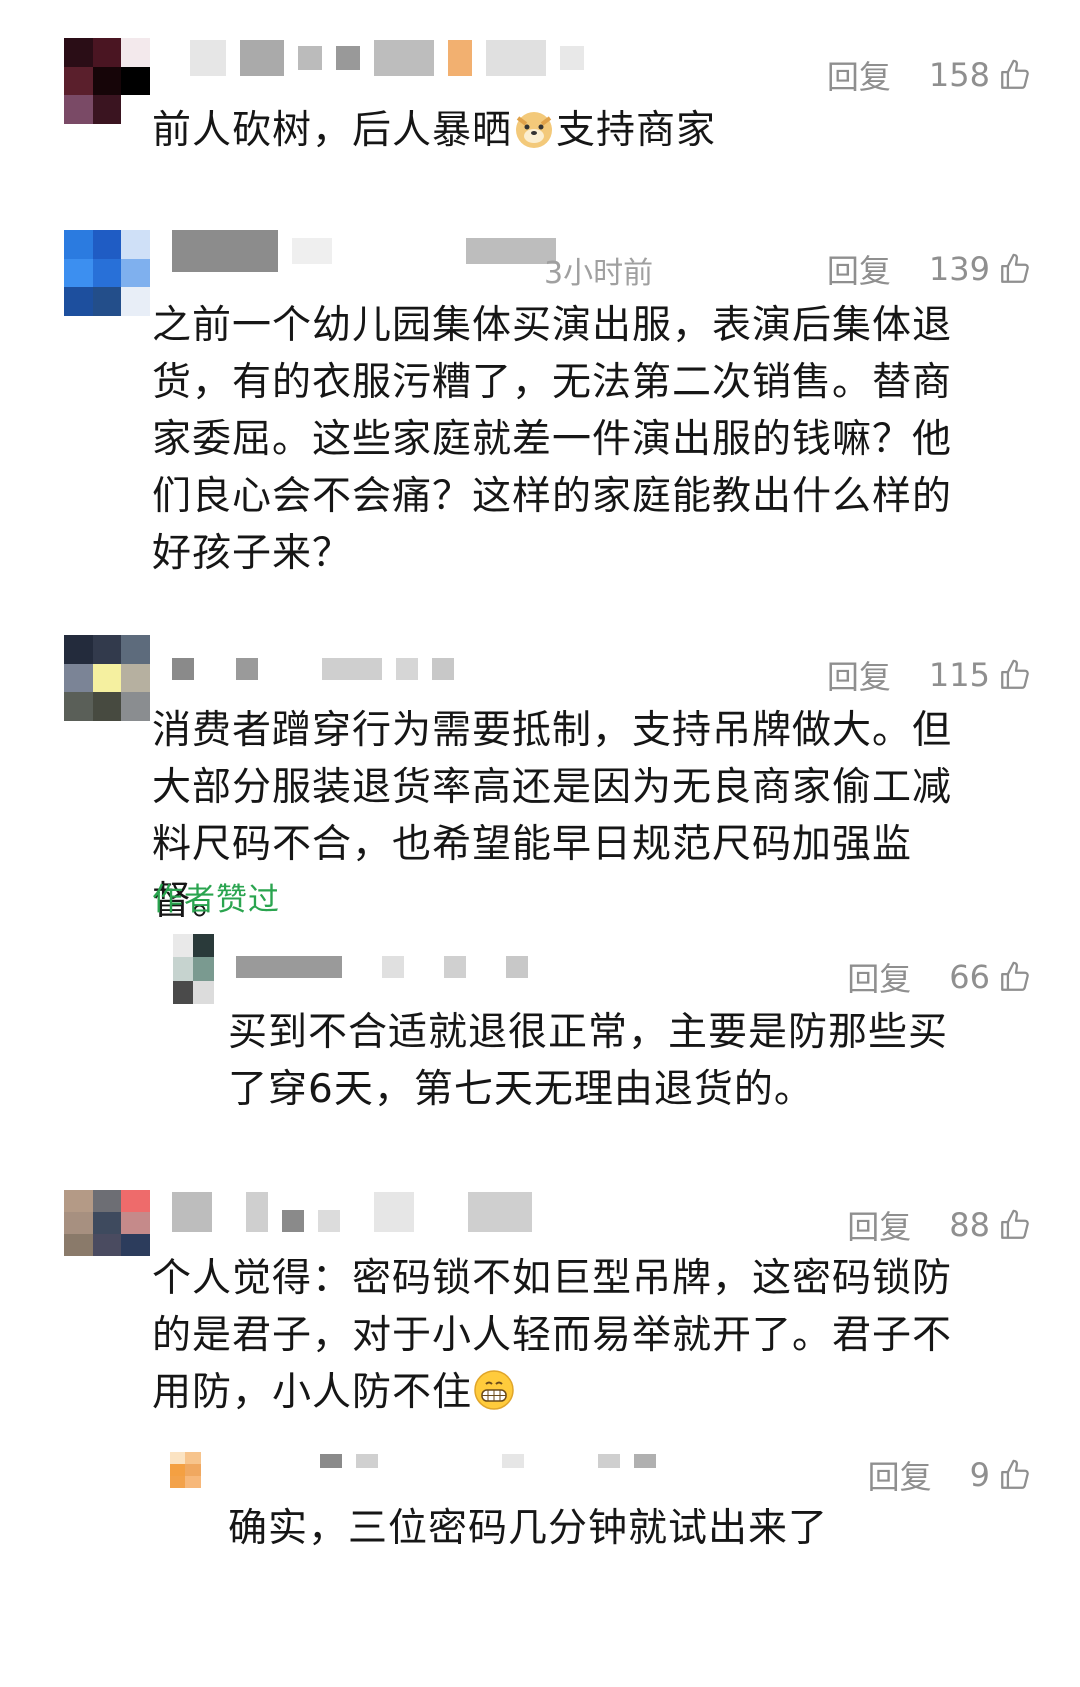 This screenshot has width=1080, height=1687. What do you see at coordinates (494, 1390) in the screenshot?
I see `grin-emoji` at bounding box center [494, 1390].